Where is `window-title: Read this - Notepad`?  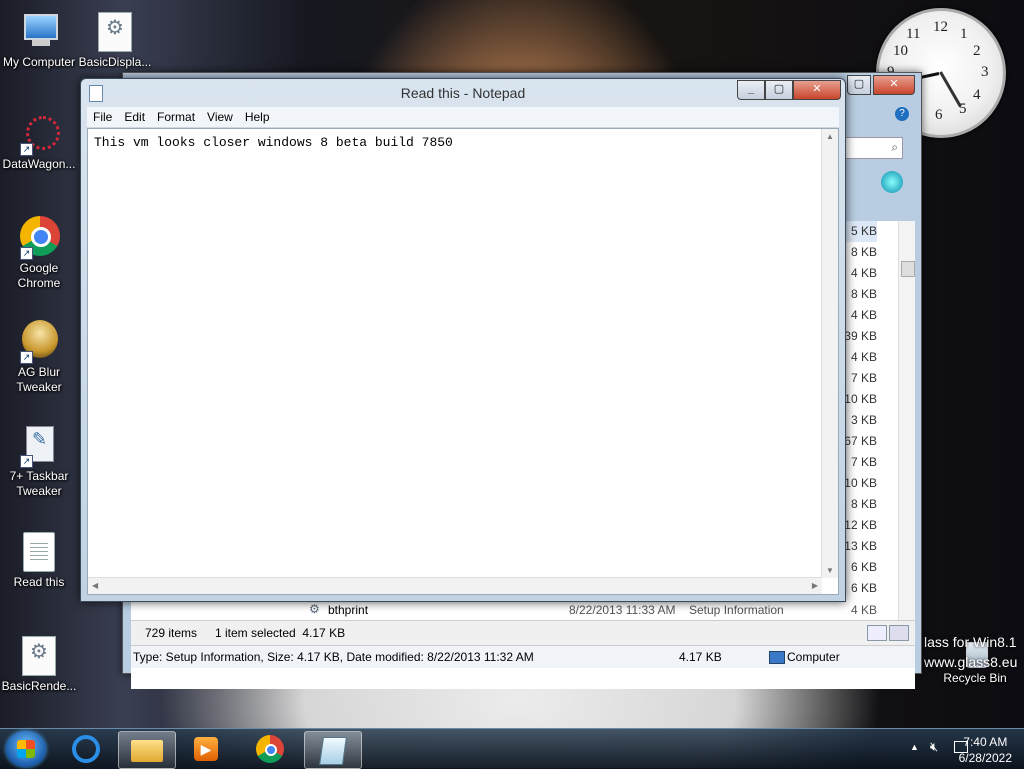 window-title: Read this - Notepad is located at coordinates (463, 93).